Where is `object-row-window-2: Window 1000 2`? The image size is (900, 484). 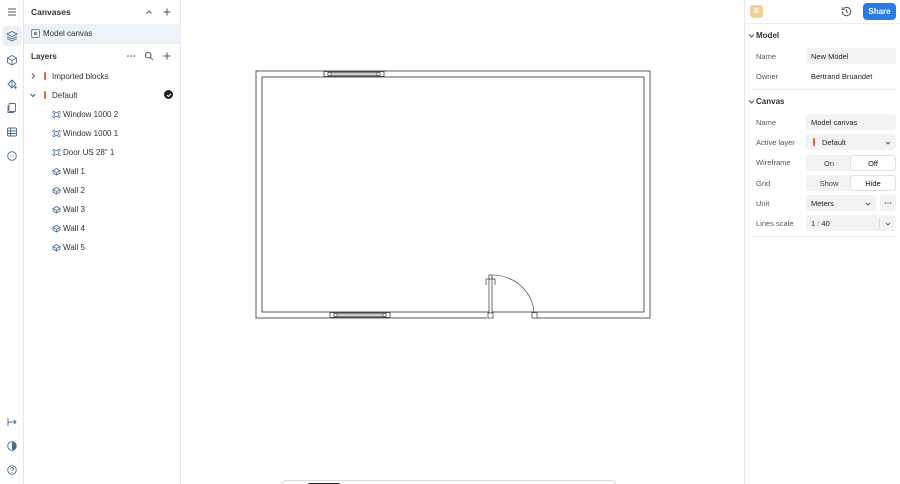 object-row-window-2: Window 1000 2 is located at coordinates (102, 114).